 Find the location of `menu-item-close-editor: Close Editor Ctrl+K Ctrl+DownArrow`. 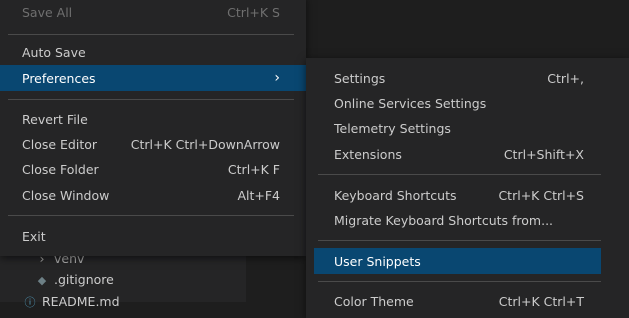

menu-item-close-editor: Close Editor Ctrl+K Ctrl+DownArrow is located at coordinates (153, 144).